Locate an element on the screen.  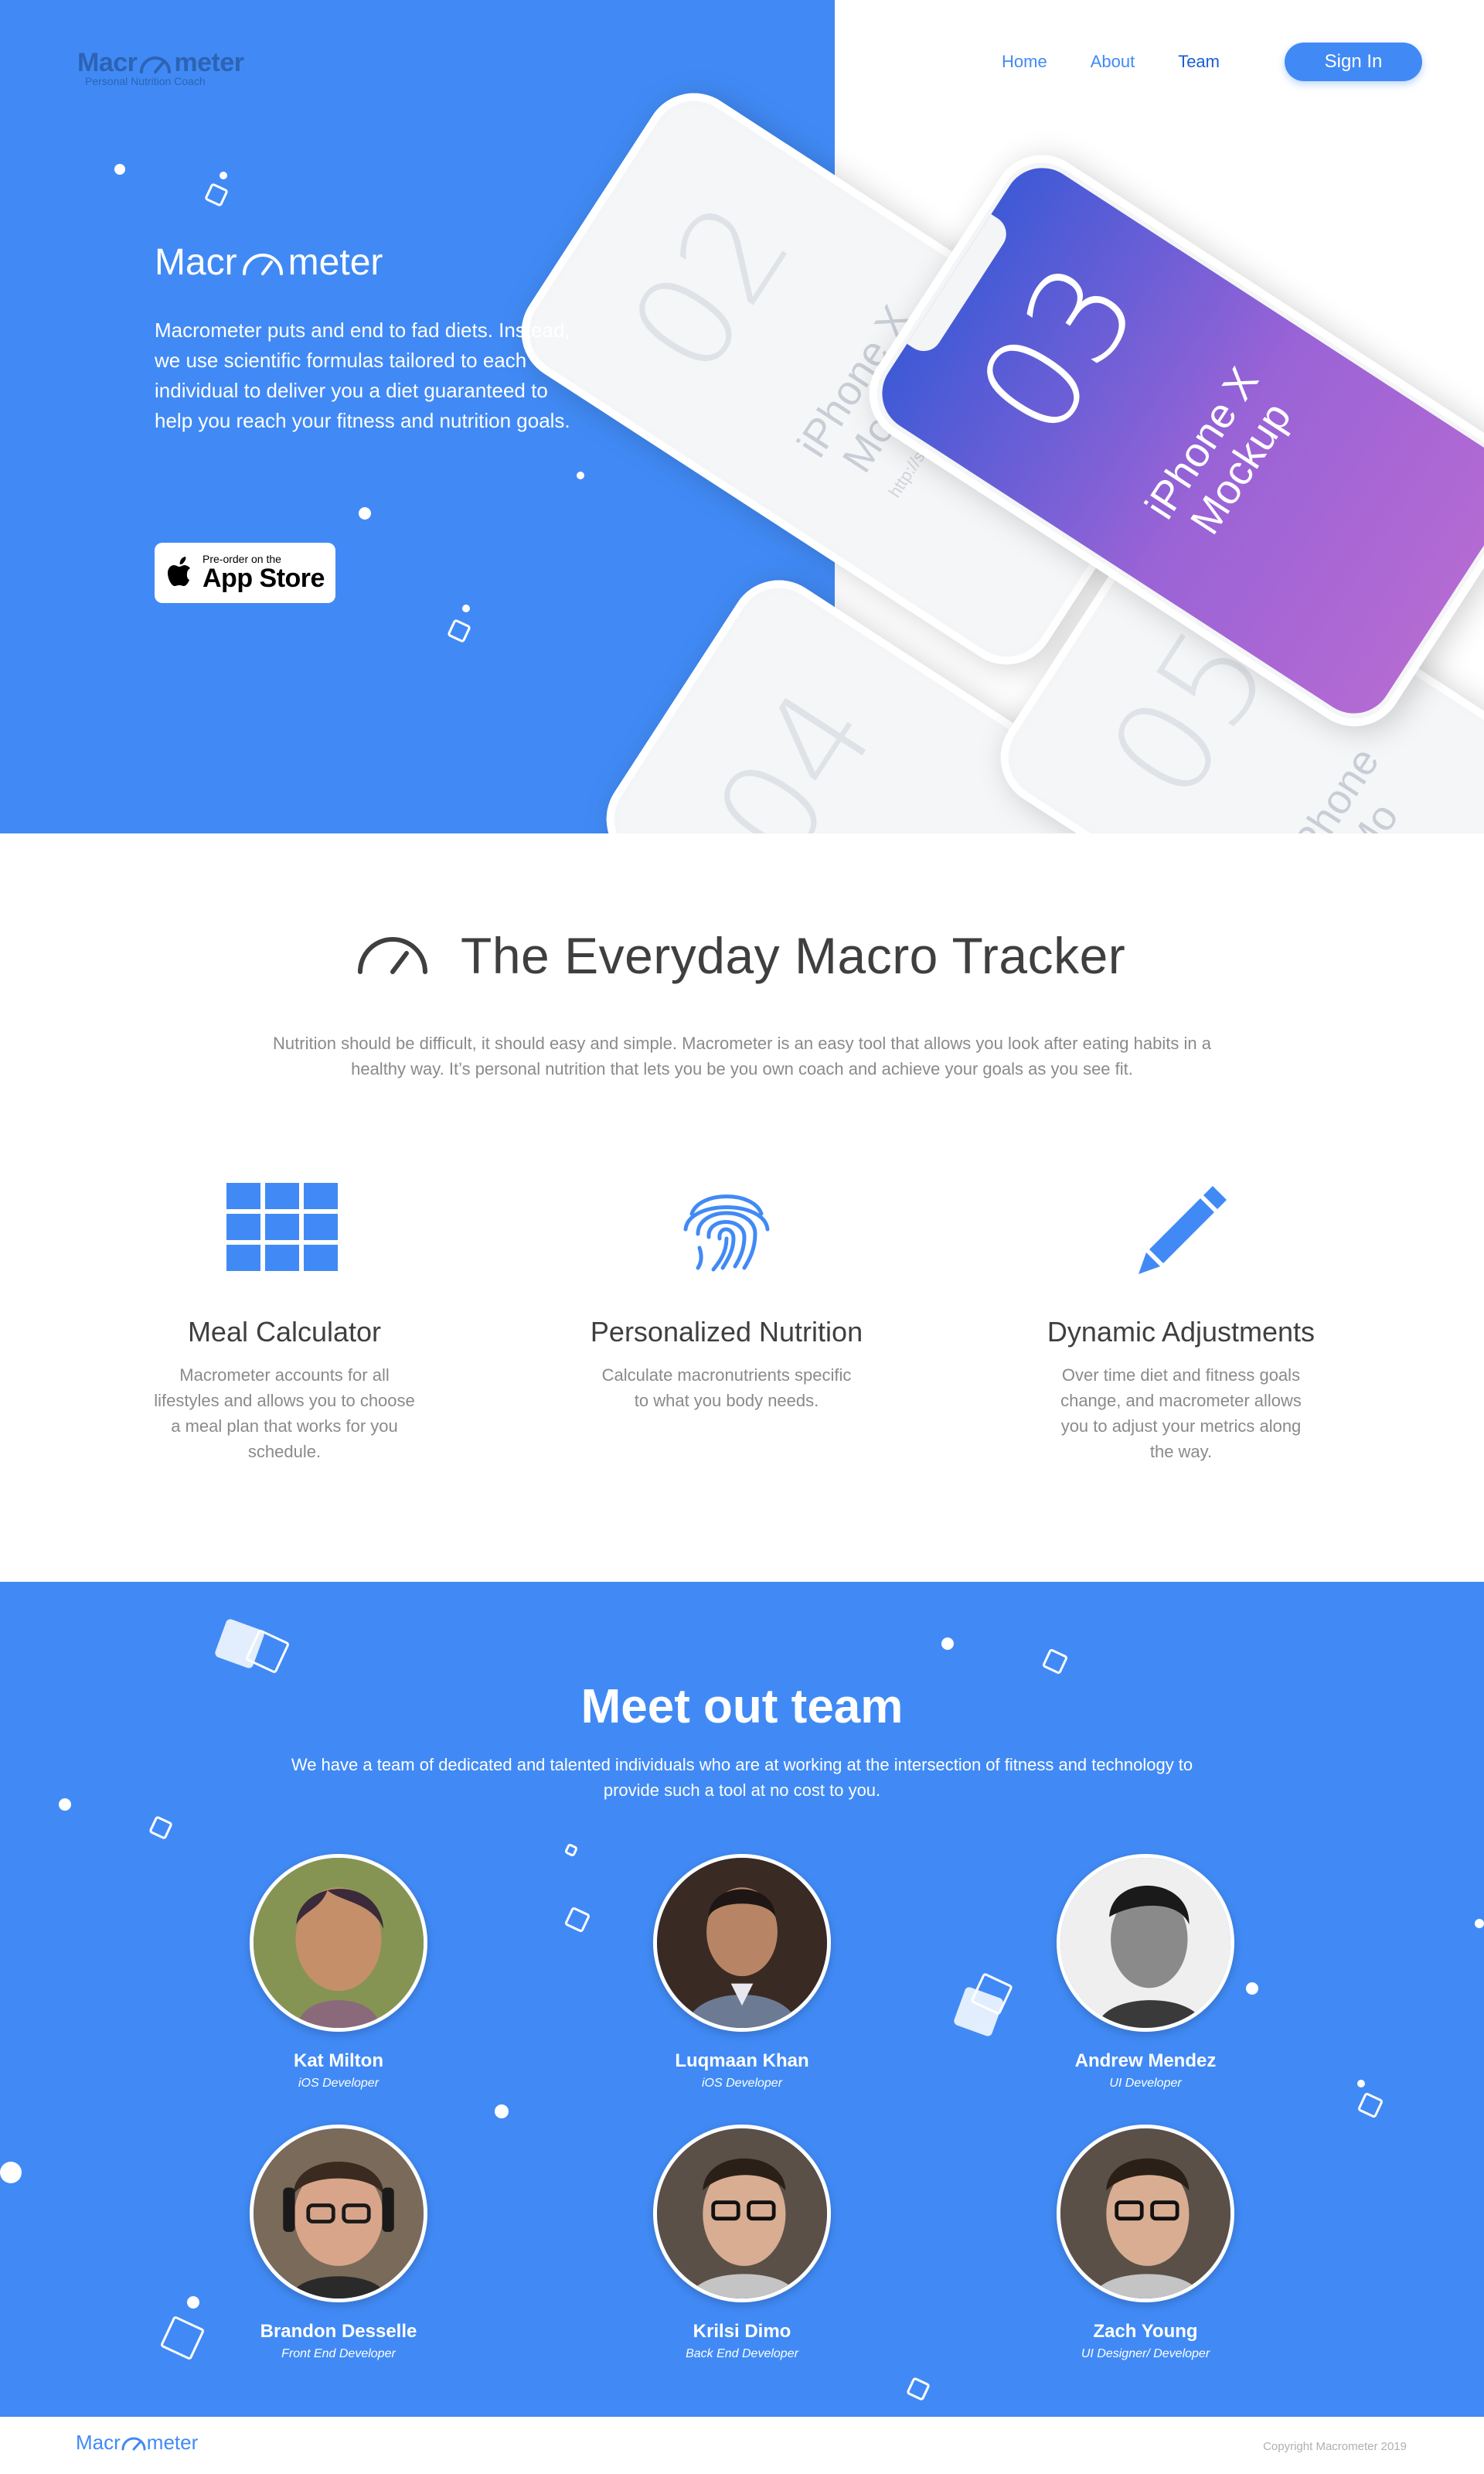
phone-mockup-03: 03 iPhone X Mockup is located at coordinates (1167, 440).